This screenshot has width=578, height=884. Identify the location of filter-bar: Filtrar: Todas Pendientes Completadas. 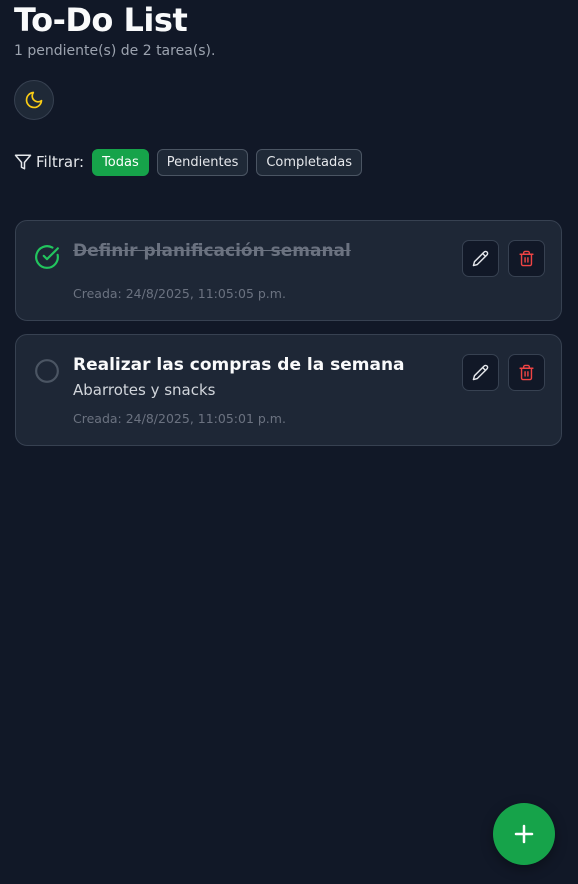
(192, 162).